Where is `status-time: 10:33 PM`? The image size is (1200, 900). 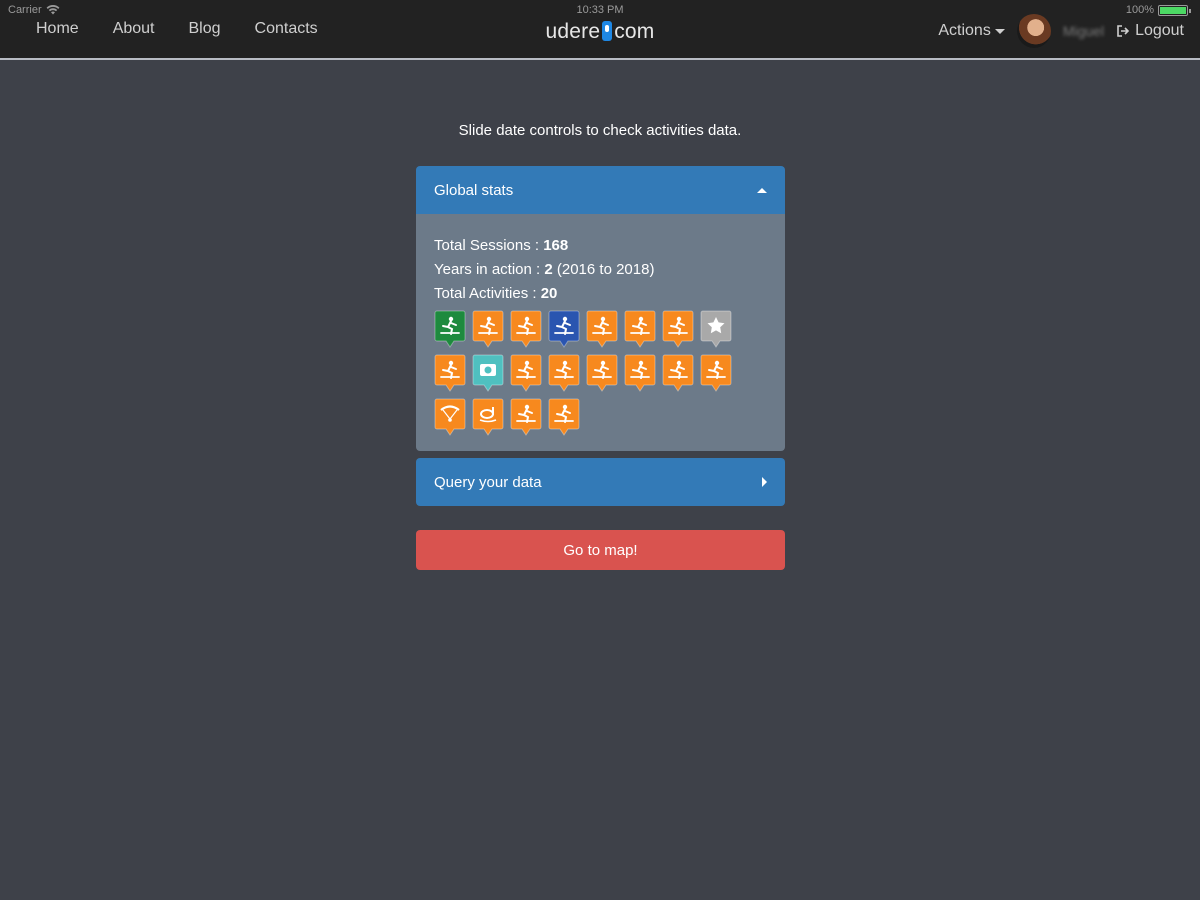
status-time: 10:33 PM is located at coordinates (600, 10).